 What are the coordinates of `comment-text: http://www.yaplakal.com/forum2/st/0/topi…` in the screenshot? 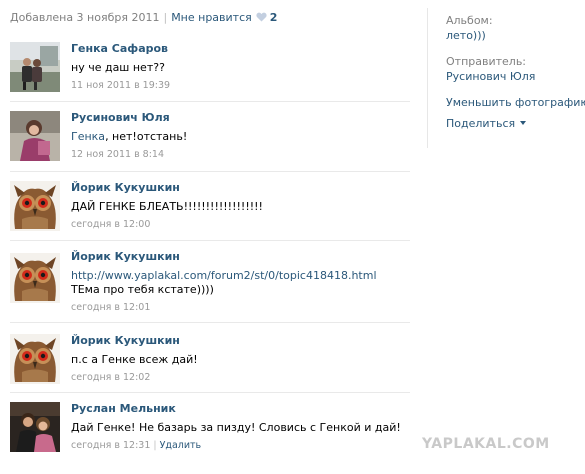 It's located at (238, 283).